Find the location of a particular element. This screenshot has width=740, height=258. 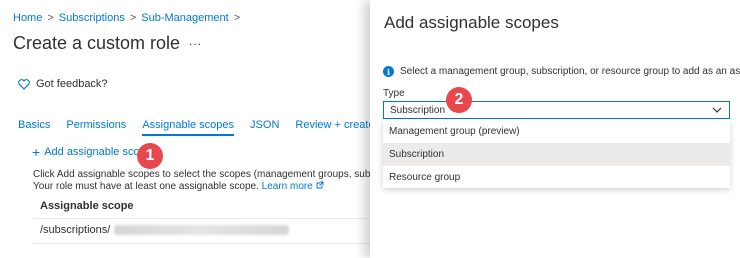

option-resource-group: Resource group is located at coordinates (556, 177).